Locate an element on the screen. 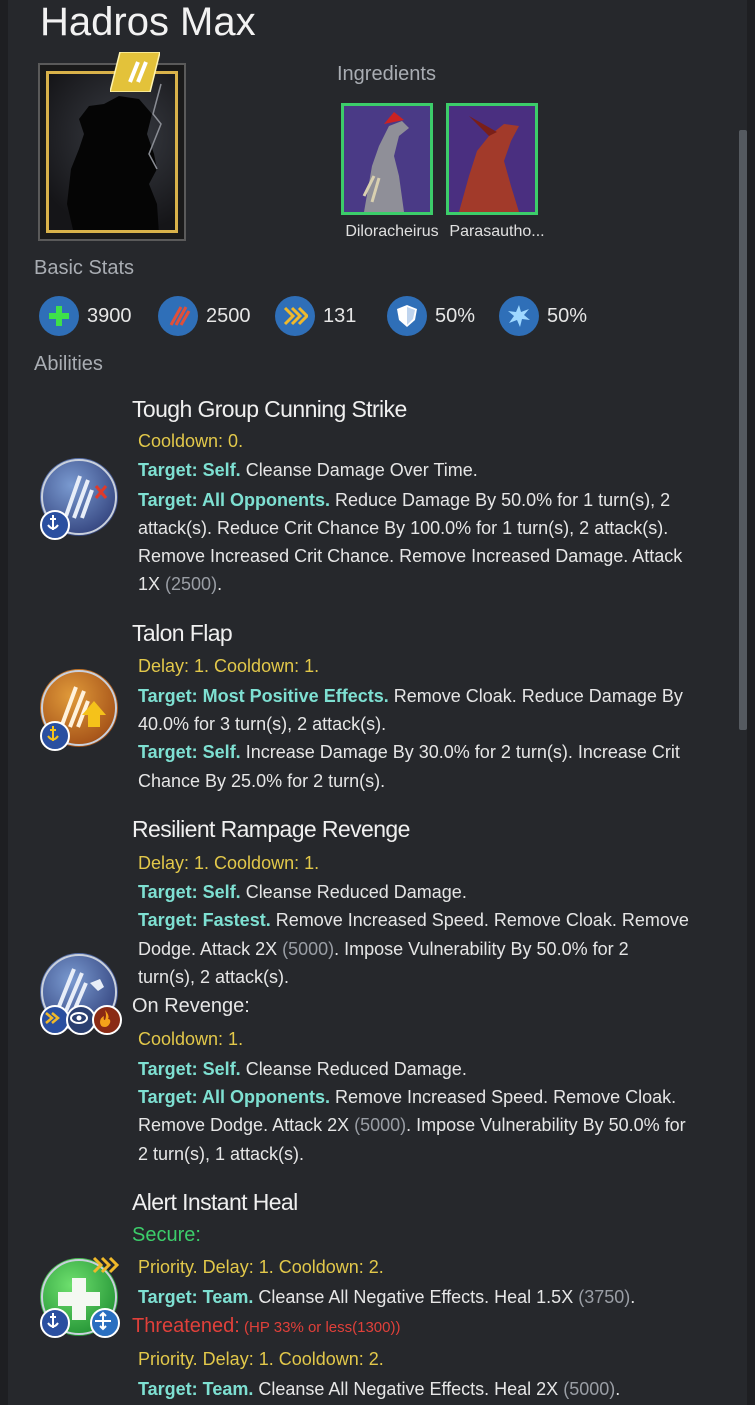 The image size is (755, 1405). on-revenge-label: On Revenge: is located at coordinates (191, 1006).